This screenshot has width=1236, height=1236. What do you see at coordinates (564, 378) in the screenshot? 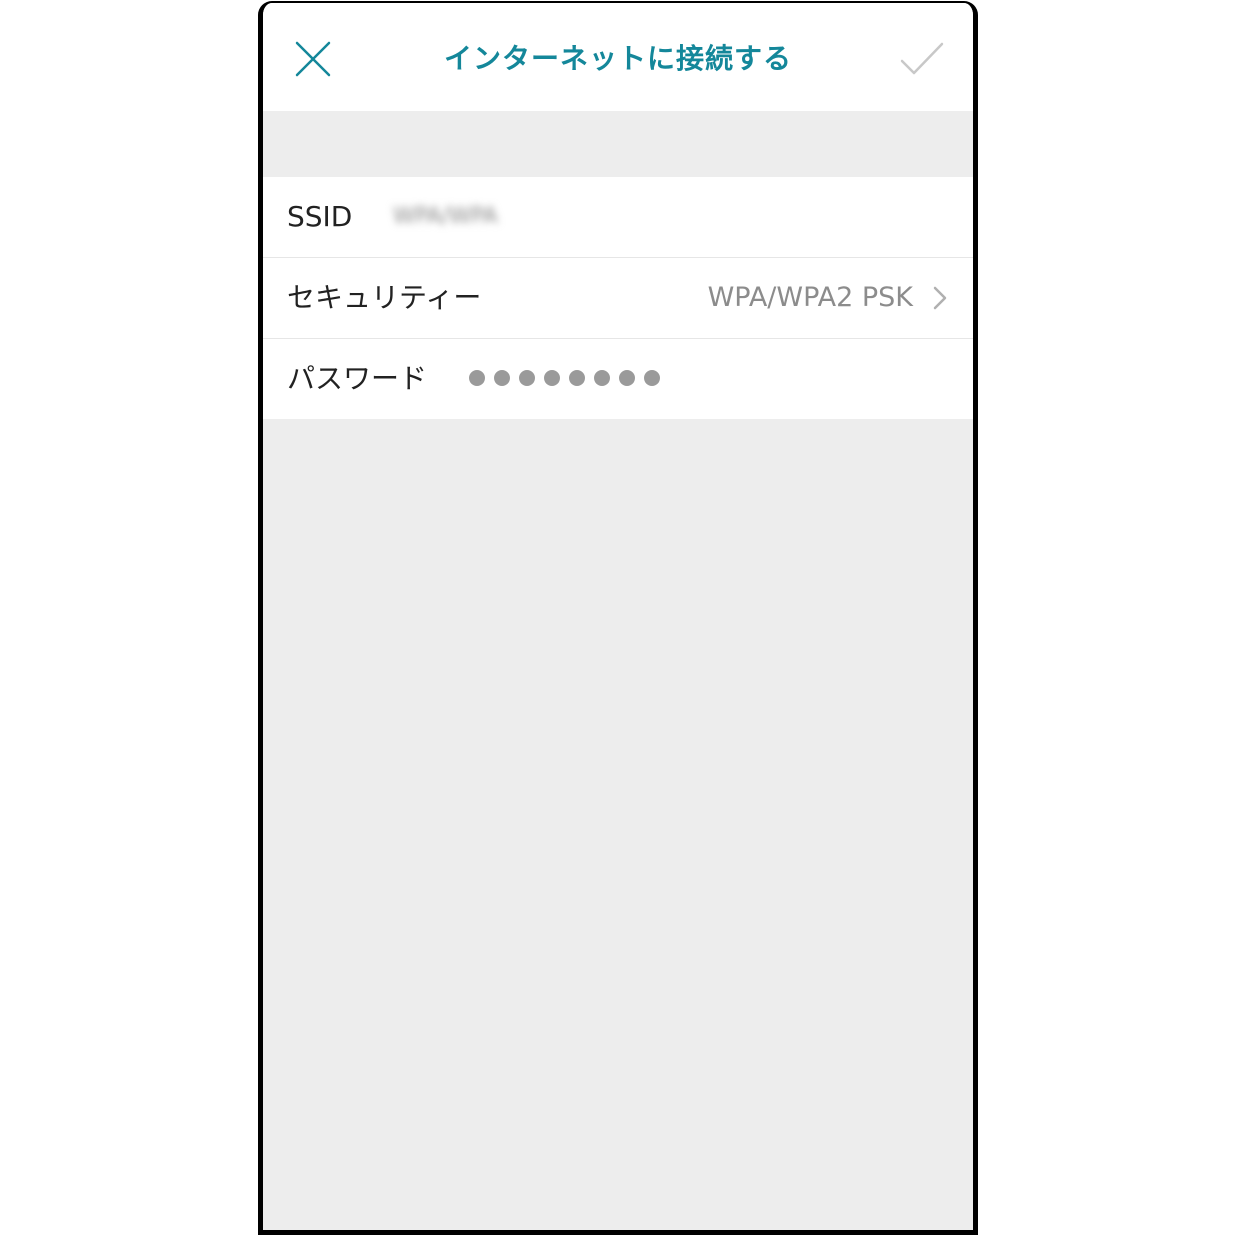
I see `password-field` at bounding box center [564, 378].